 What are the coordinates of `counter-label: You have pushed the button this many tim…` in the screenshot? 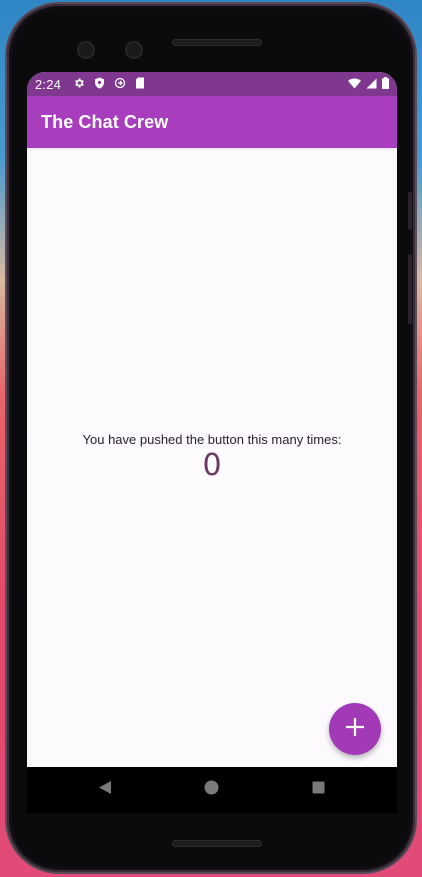 It's located at (212, 439).